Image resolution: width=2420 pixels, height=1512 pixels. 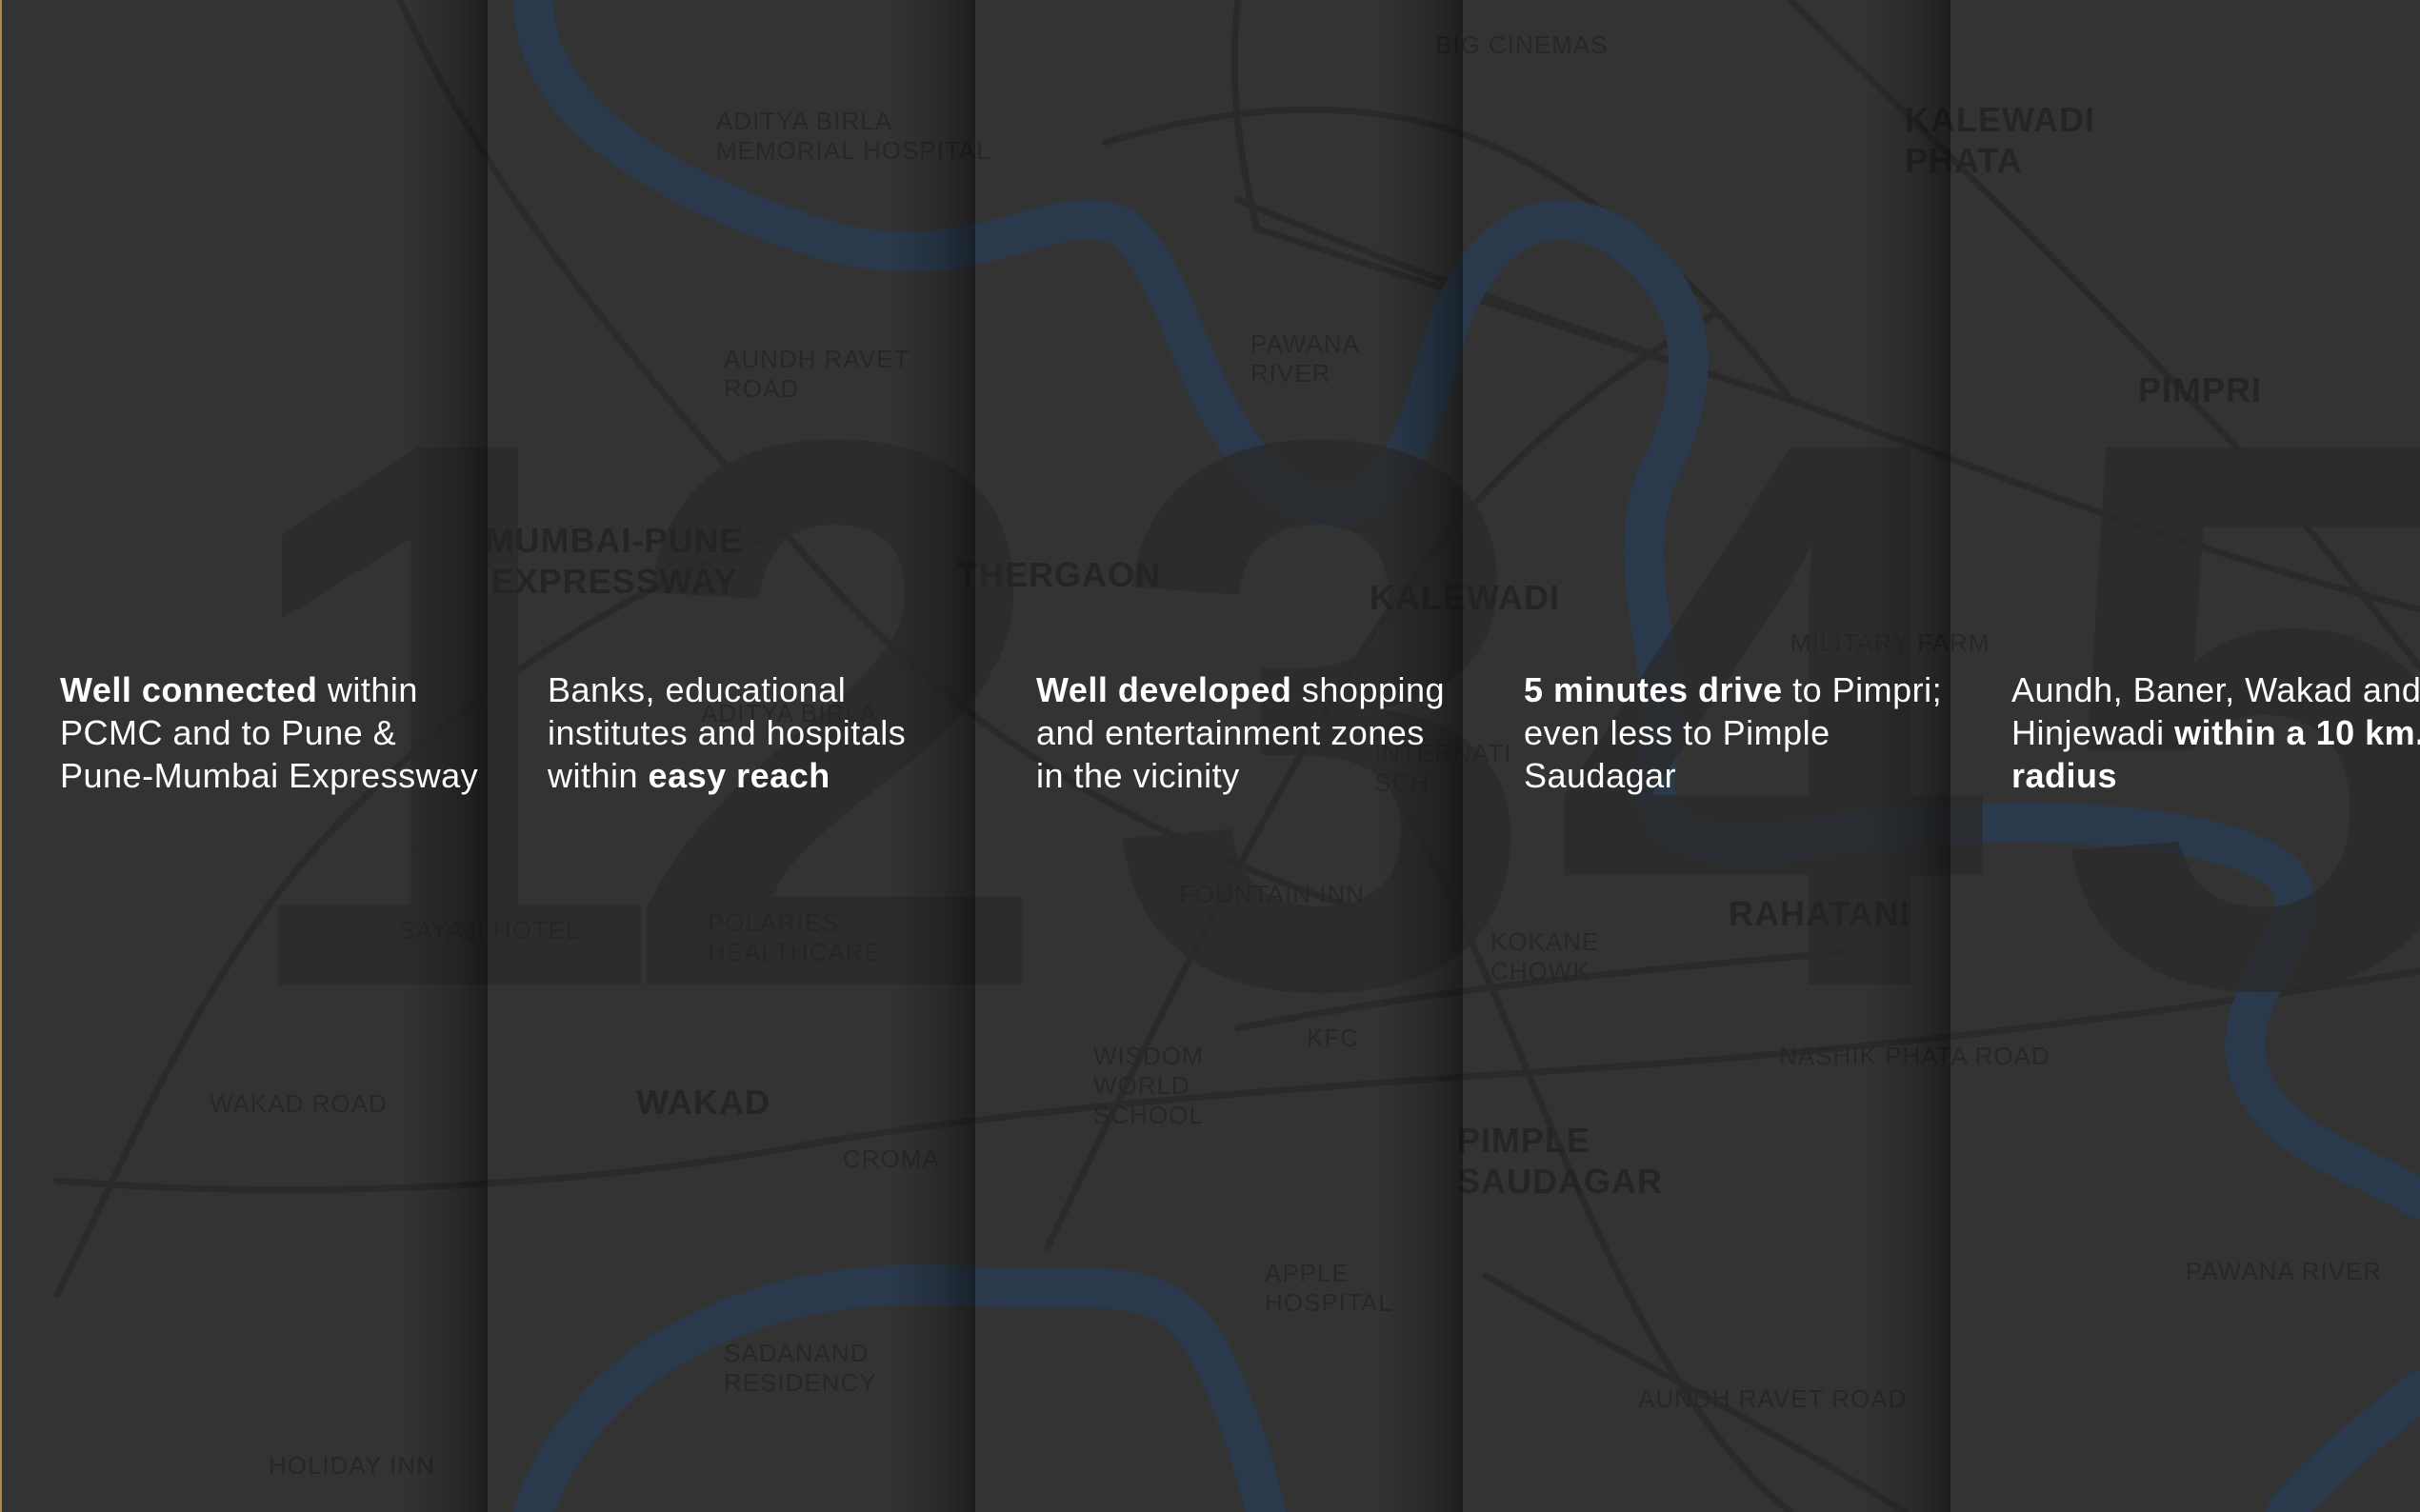 I want to click on feature-text-bold: Well connected, so click(x=189, y=689).